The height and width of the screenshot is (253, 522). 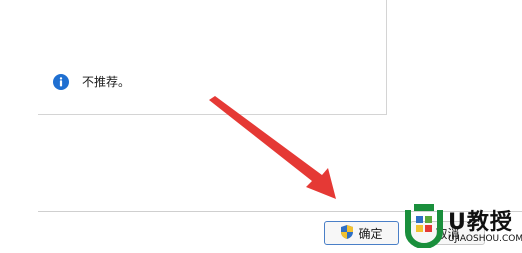 I want to click on watermark-logo-icon, so click(x=424, y=226).